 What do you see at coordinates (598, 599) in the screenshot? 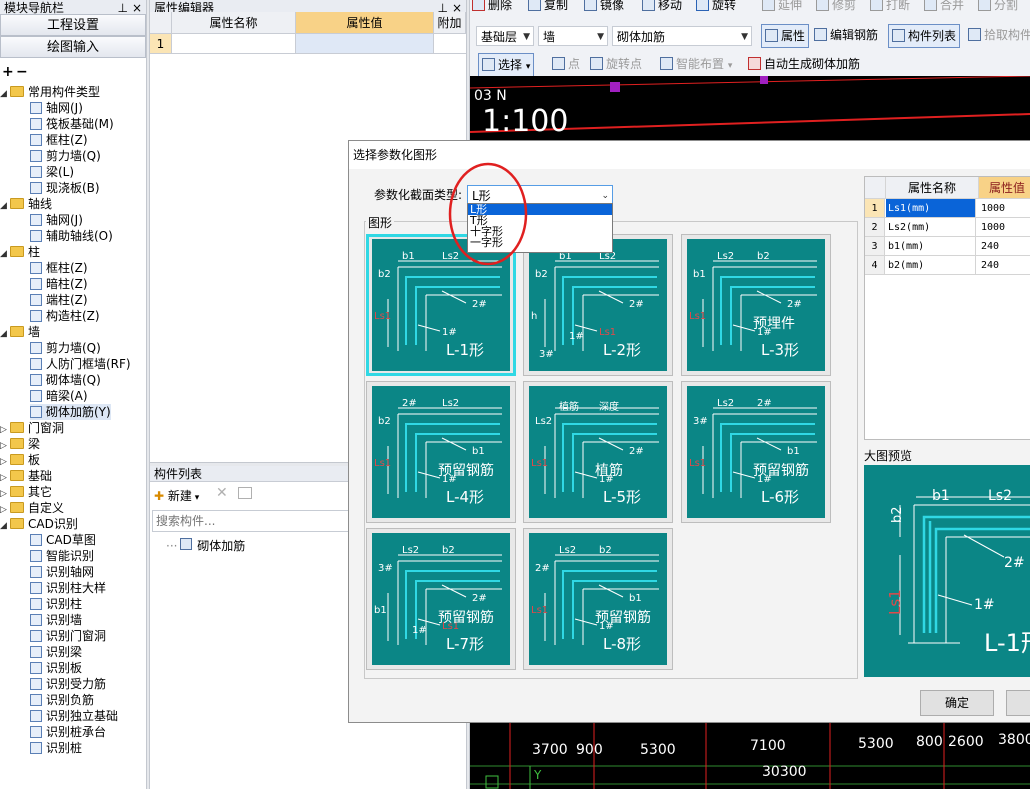
I see `shape-tile: Ls2 b2 2# b1 Ls1 1# 预留钢筋 L-8形` at bounding box center [598, 599].